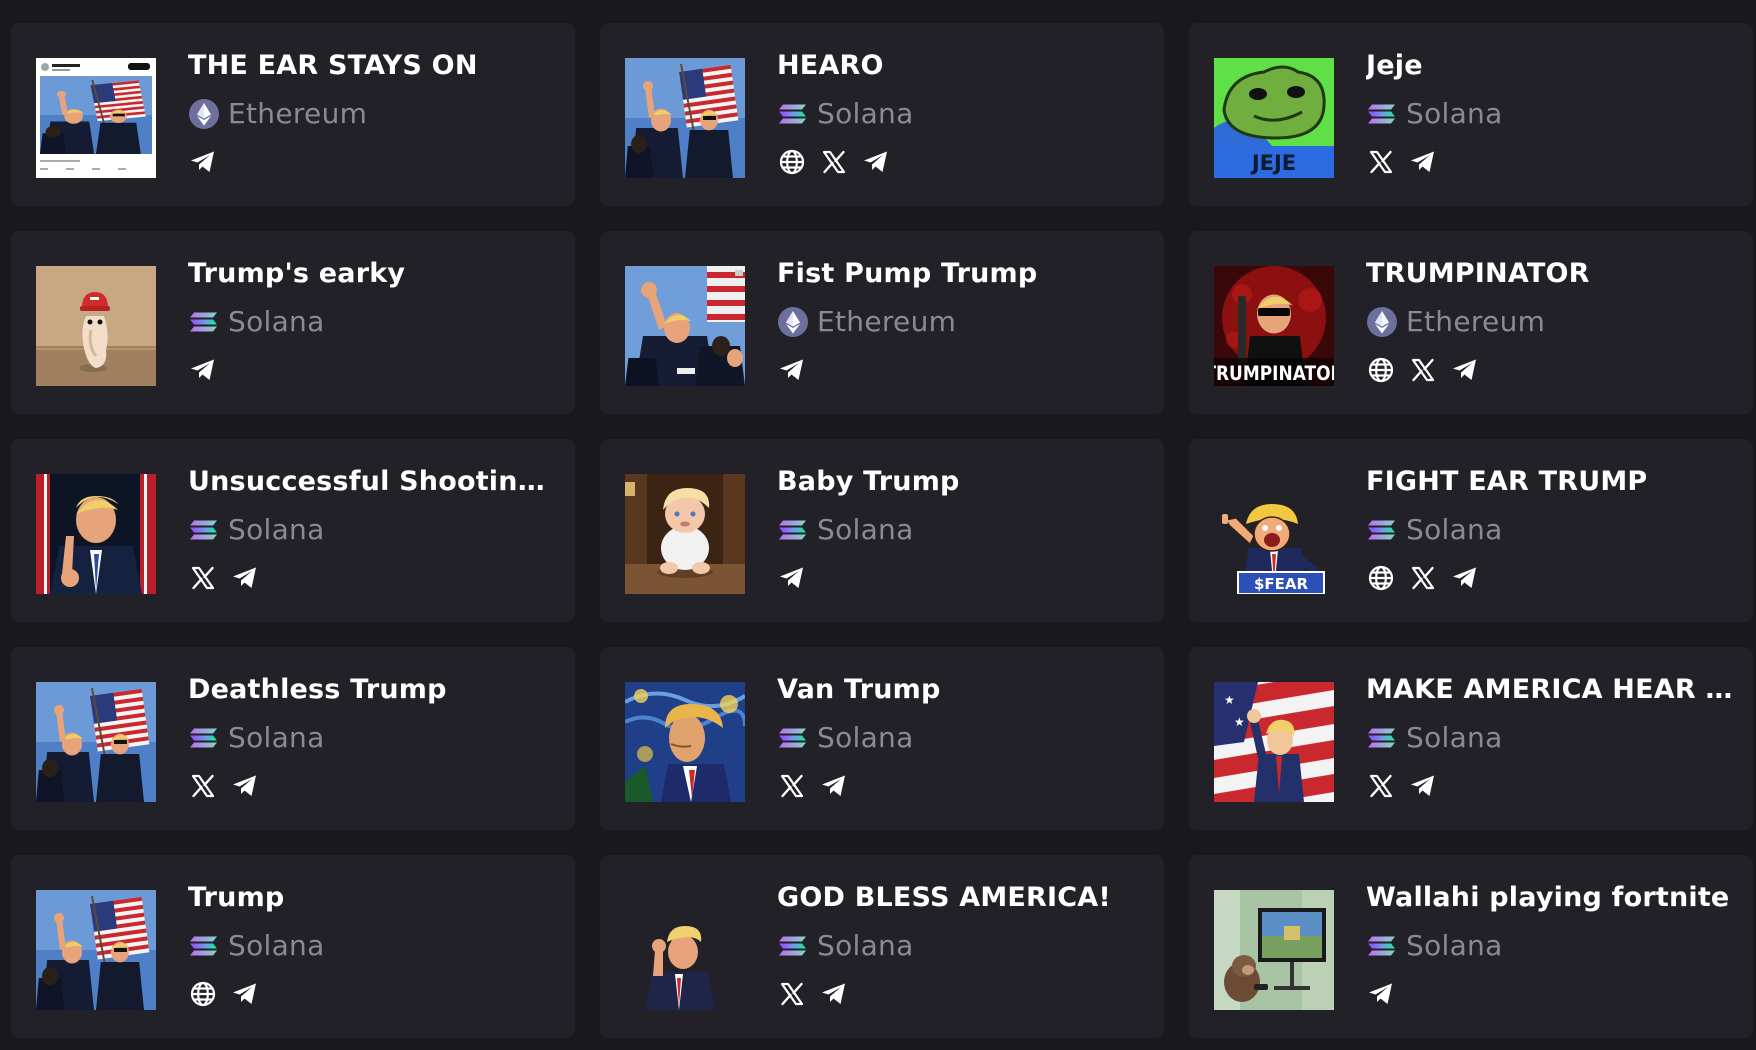  Describe the element at coordinates (293, 322) in the screenshot. I see `token-card: Trump's earky Solana` at that location.